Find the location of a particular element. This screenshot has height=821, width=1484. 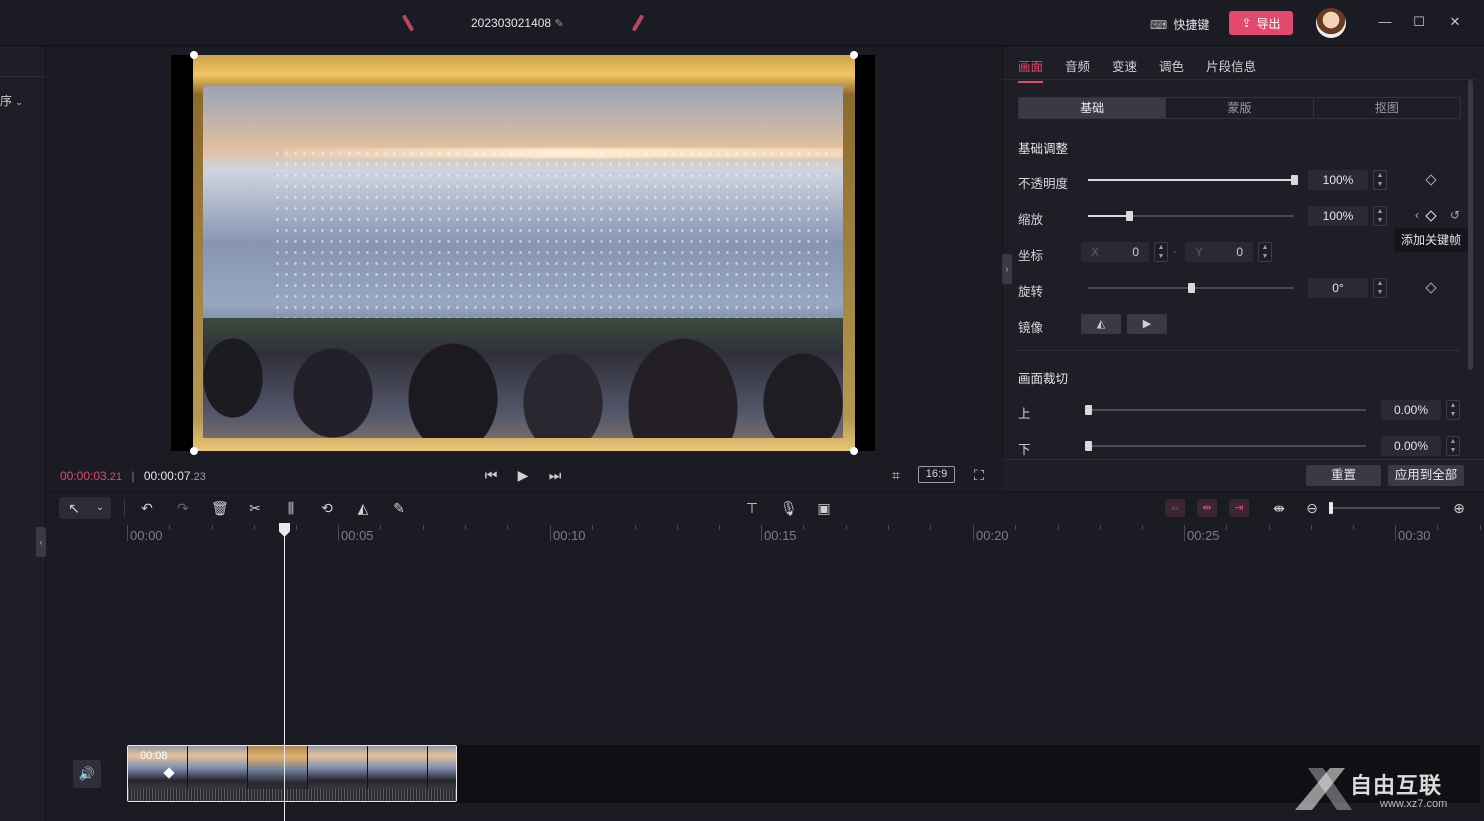

mirror-icon: ◭ is located at coordinates (363, 508).